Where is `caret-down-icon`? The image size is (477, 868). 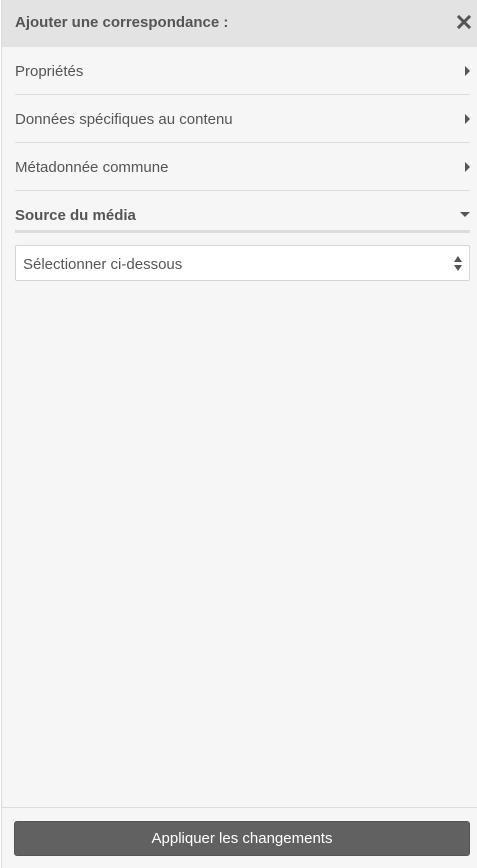 caret-down-icon is located at coordinates (465, 214).